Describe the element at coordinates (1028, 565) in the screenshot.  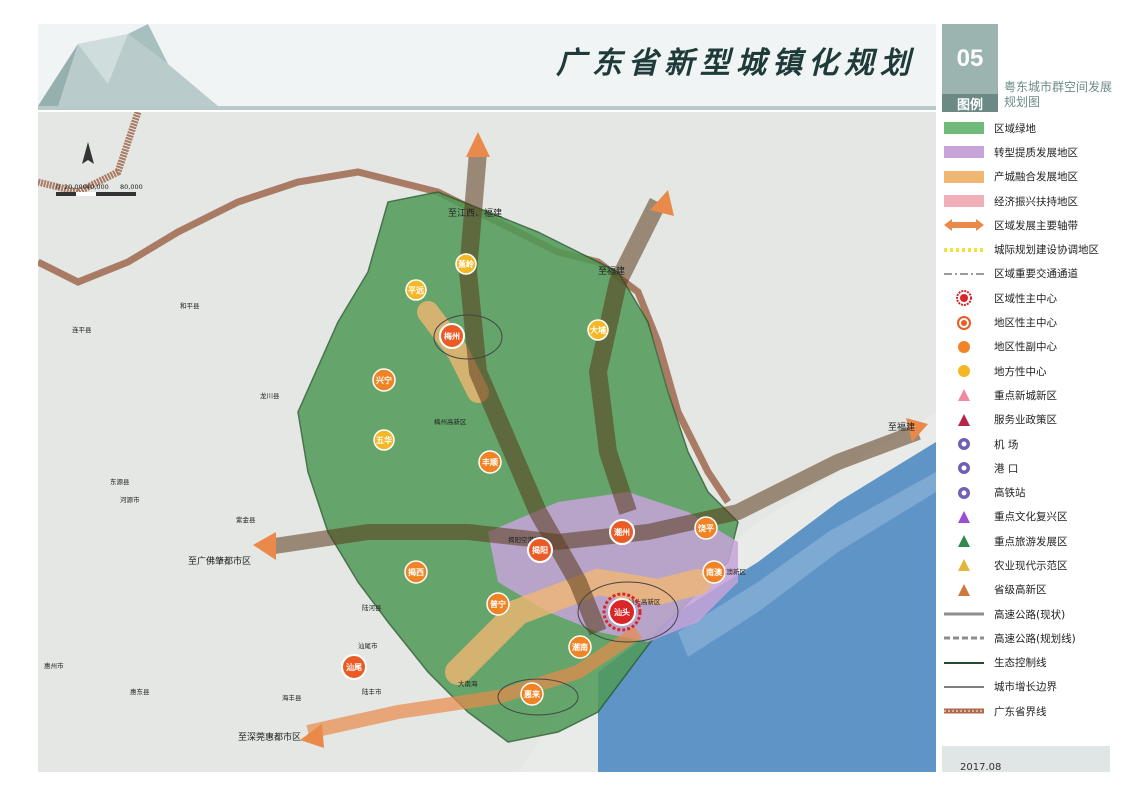
I see `legend-item: 农业现代示范区` at that location.